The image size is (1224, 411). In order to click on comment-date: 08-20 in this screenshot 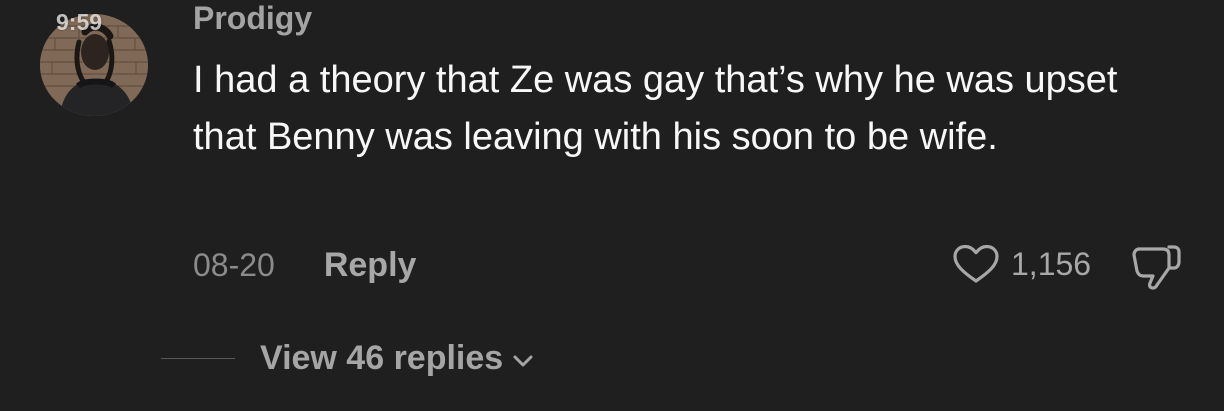, I will do `click(234, 265)`.